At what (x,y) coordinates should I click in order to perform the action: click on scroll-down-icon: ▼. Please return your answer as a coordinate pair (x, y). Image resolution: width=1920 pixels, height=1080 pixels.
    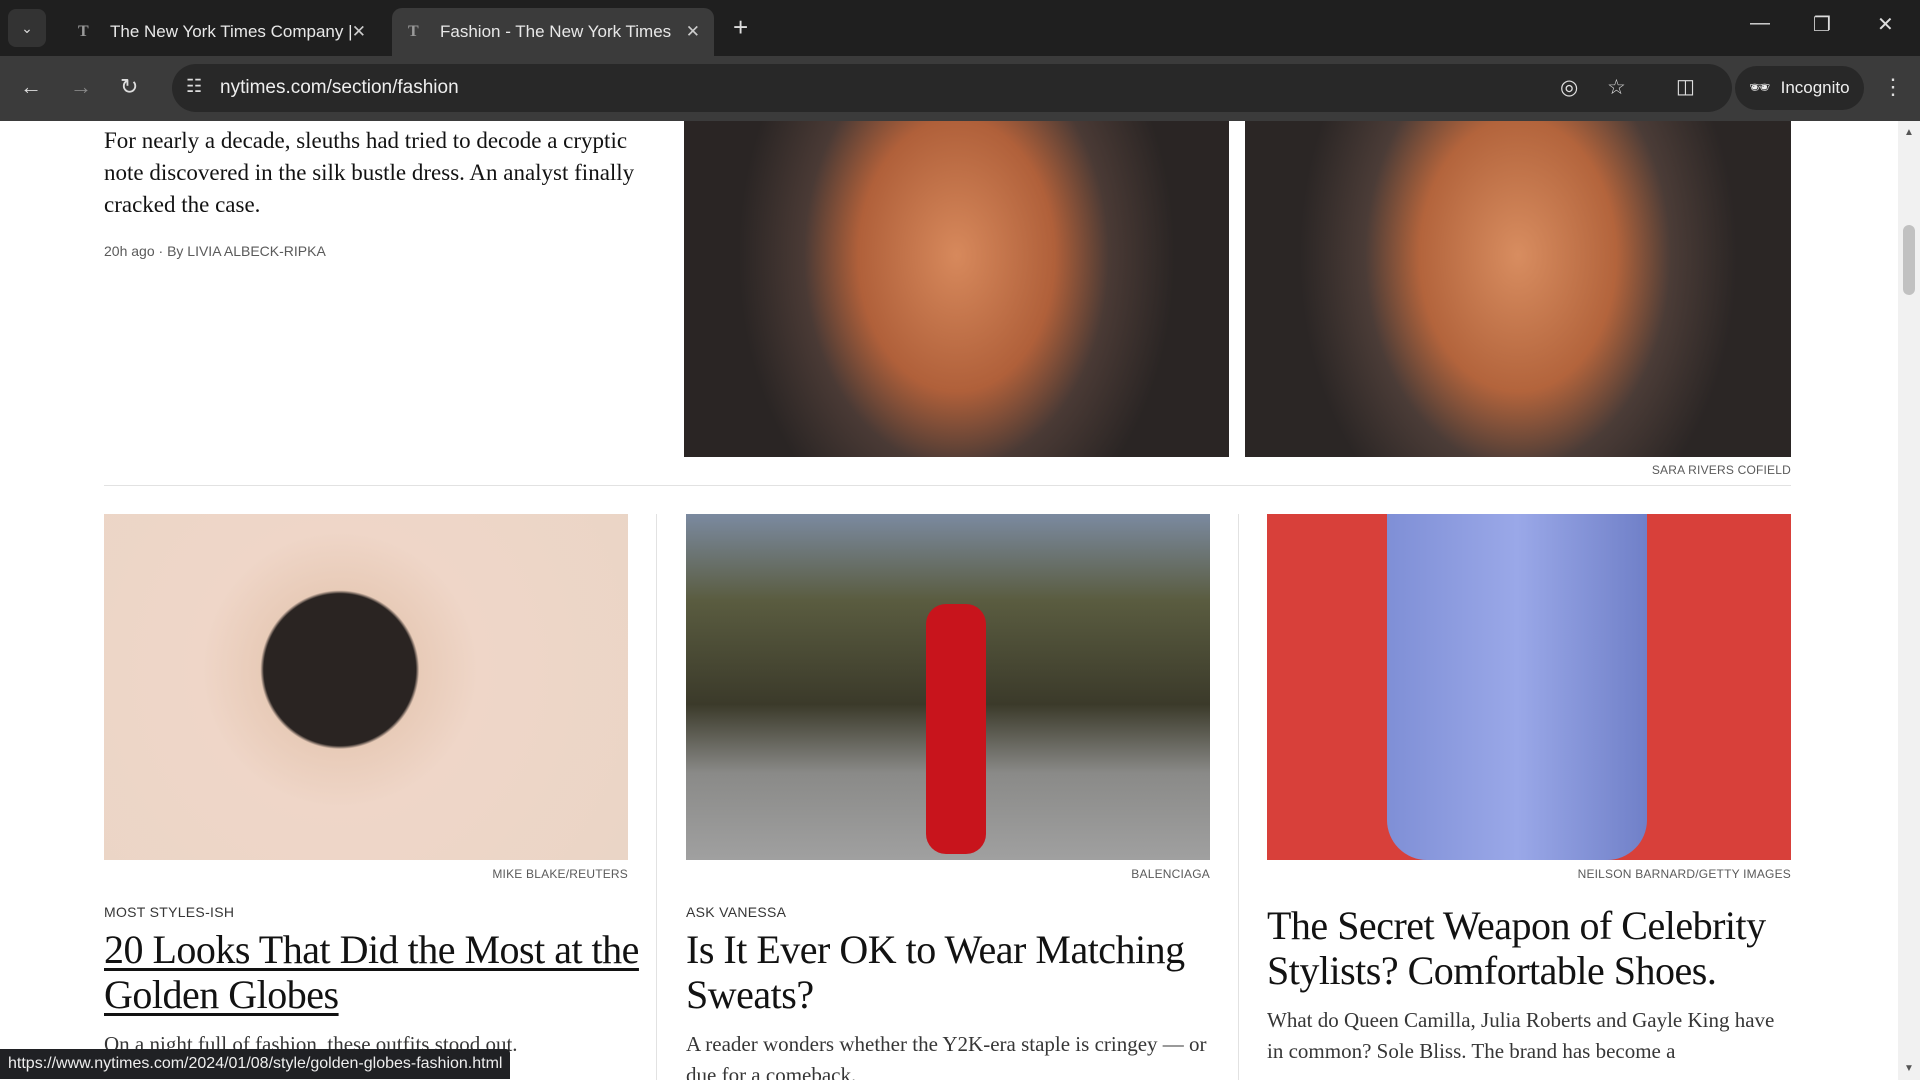
    Looking at the image, I should click on (1909, 1068).